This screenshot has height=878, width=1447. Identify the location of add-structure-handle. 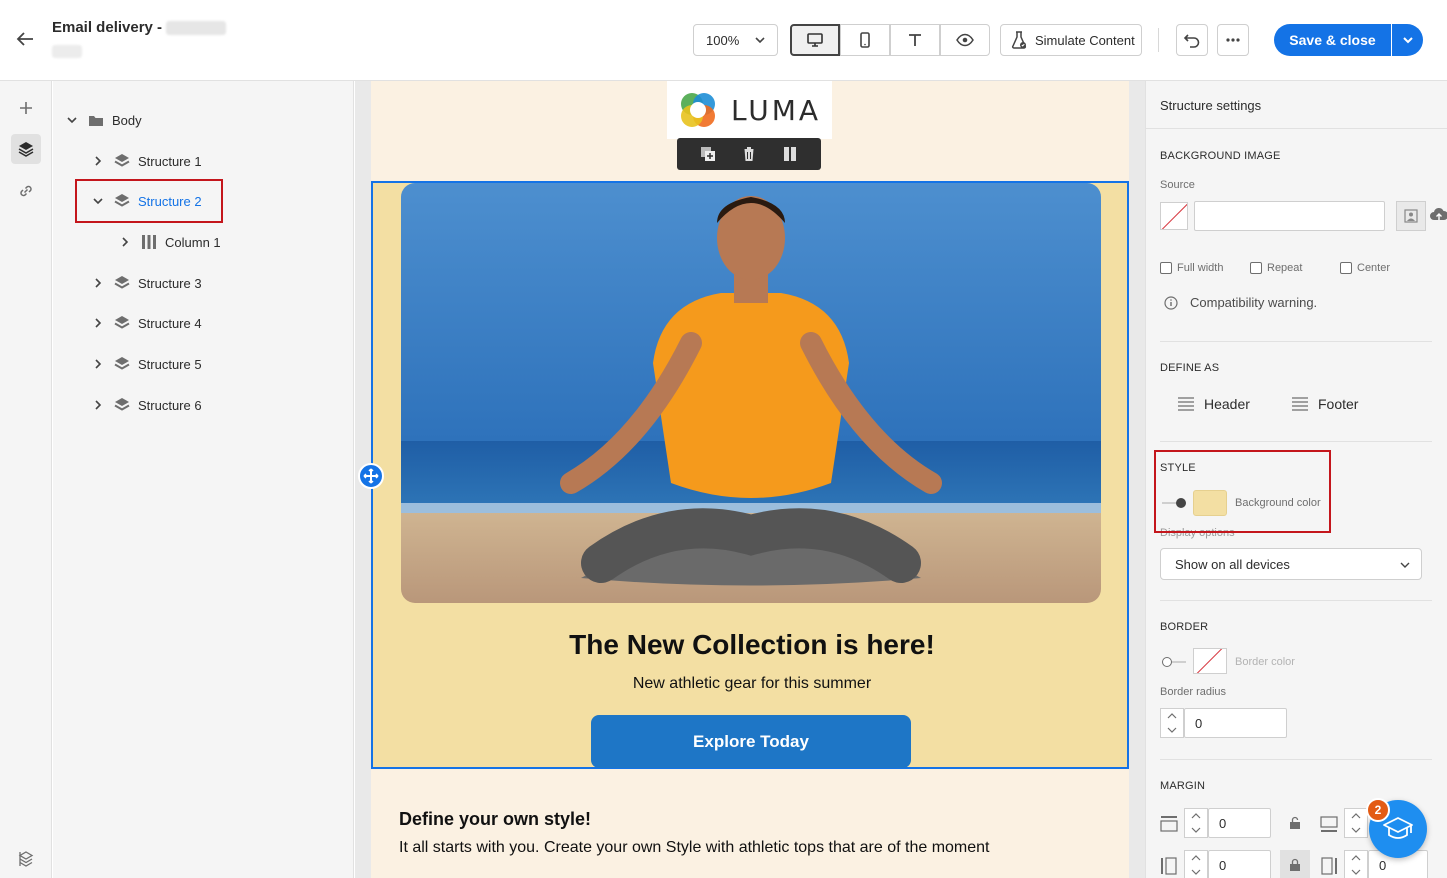
(371, 476).